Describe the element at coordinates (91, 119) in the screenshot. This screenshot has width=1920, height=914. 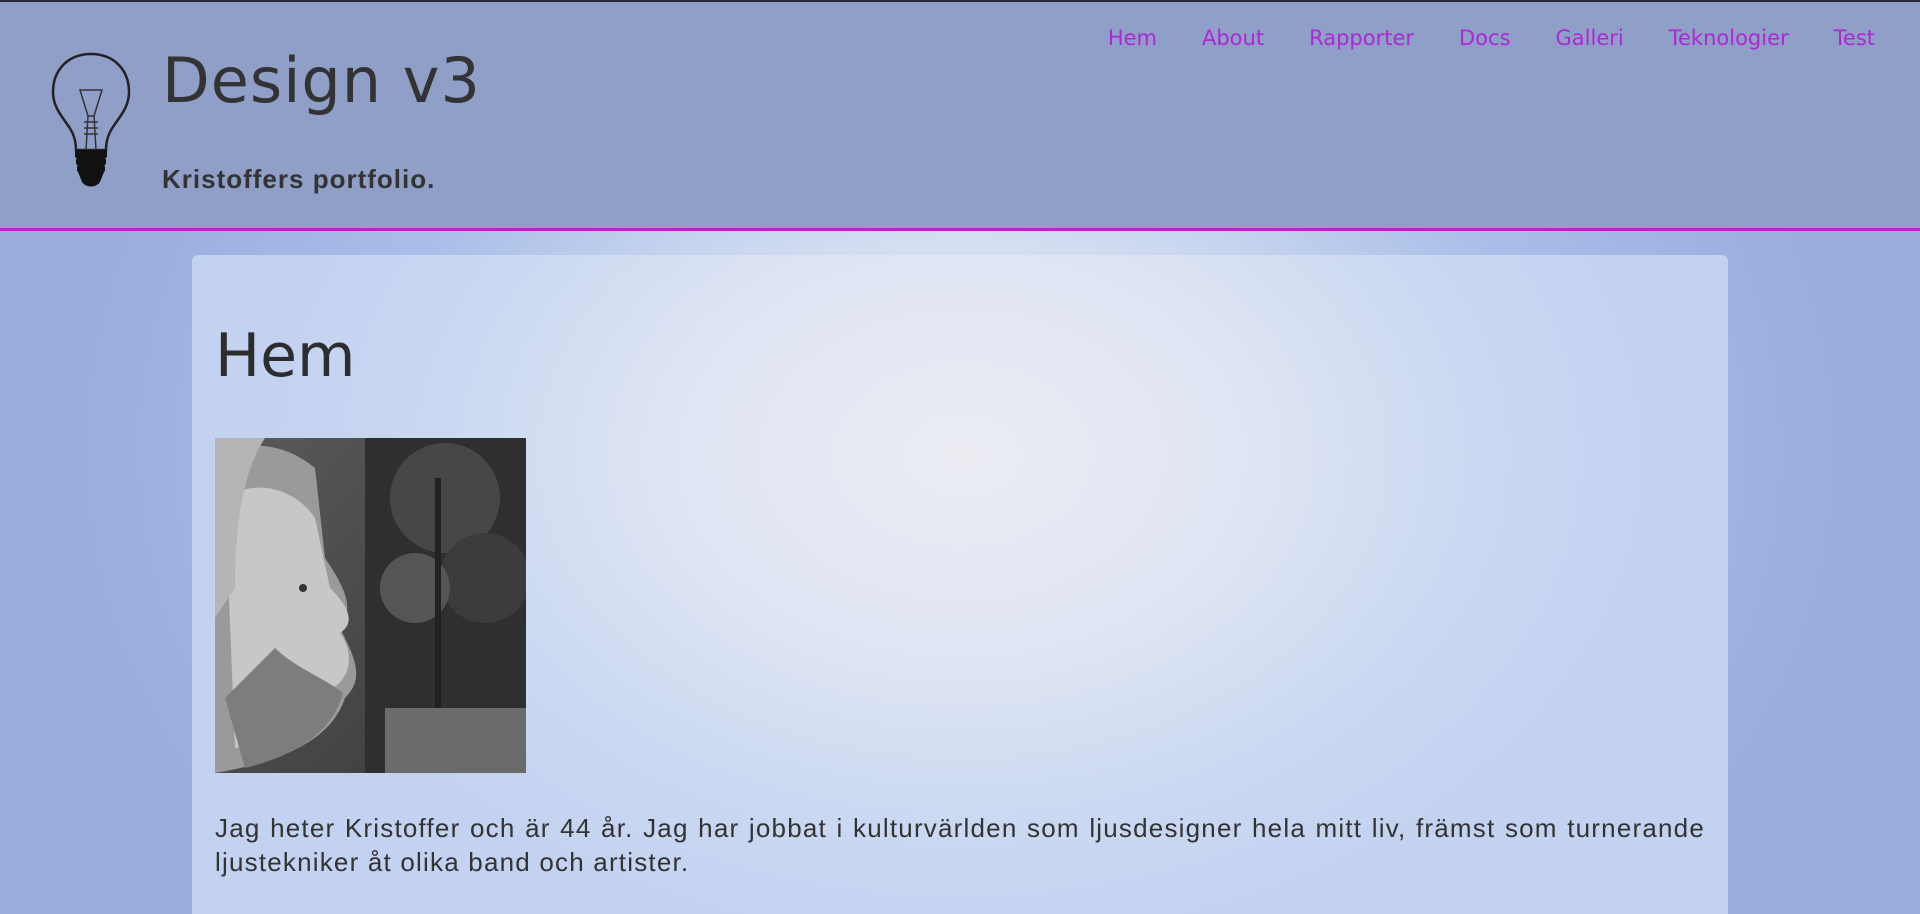
I see `lightbulb-icon` at that location.